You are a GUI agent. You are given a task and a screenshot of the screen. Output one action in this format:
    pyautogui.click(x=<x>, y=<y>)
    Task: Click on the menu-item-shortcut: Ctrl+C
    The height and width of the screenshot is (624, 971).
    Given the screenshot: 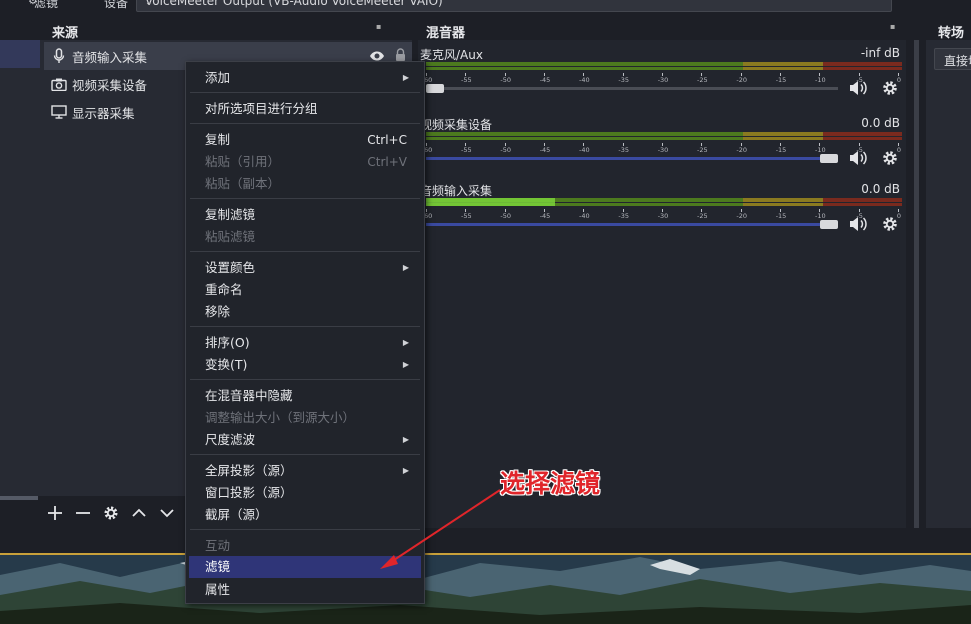 What is the action you would take?
    pyautogui.click(x=387, y=140)
    